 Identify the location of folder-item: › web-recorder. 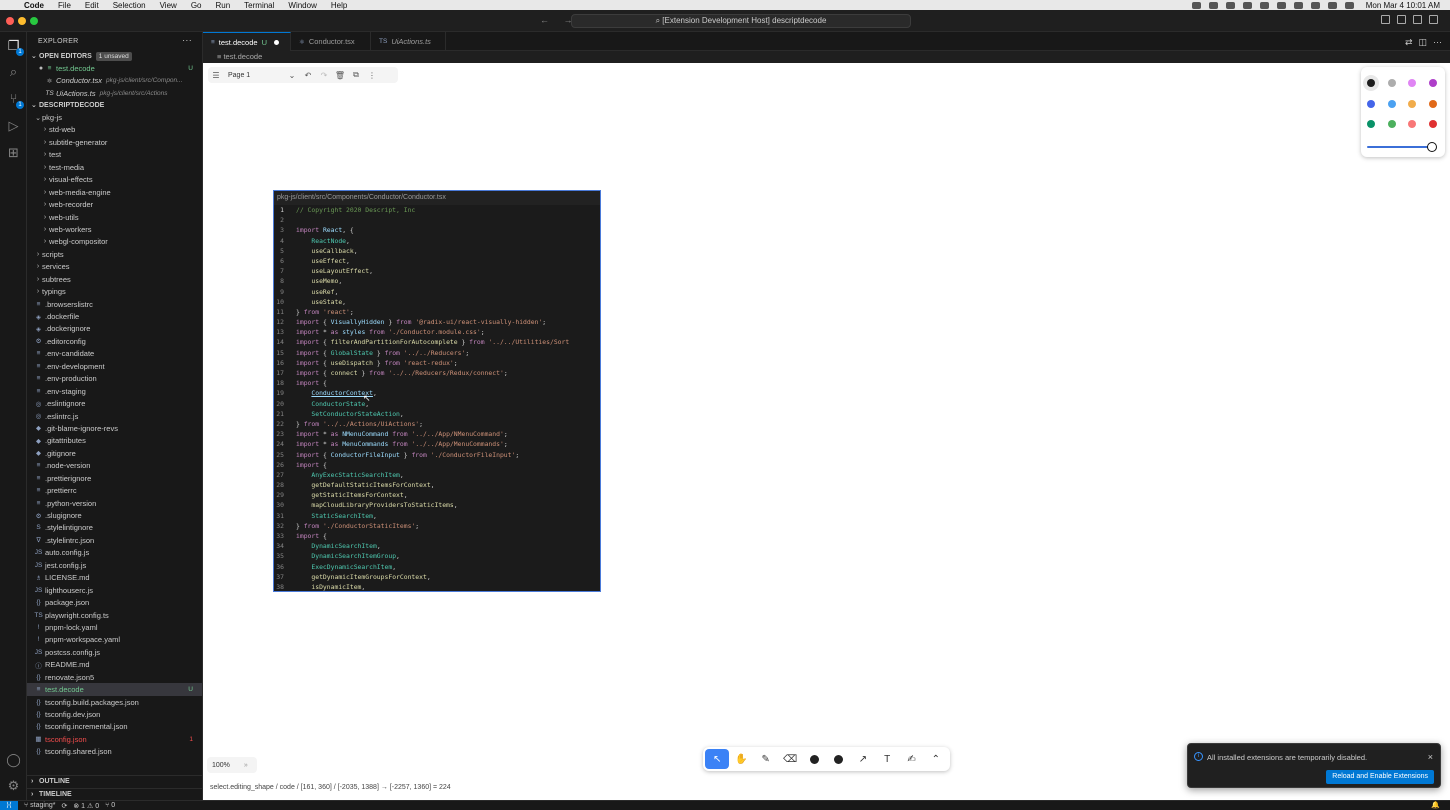
(114, 204).